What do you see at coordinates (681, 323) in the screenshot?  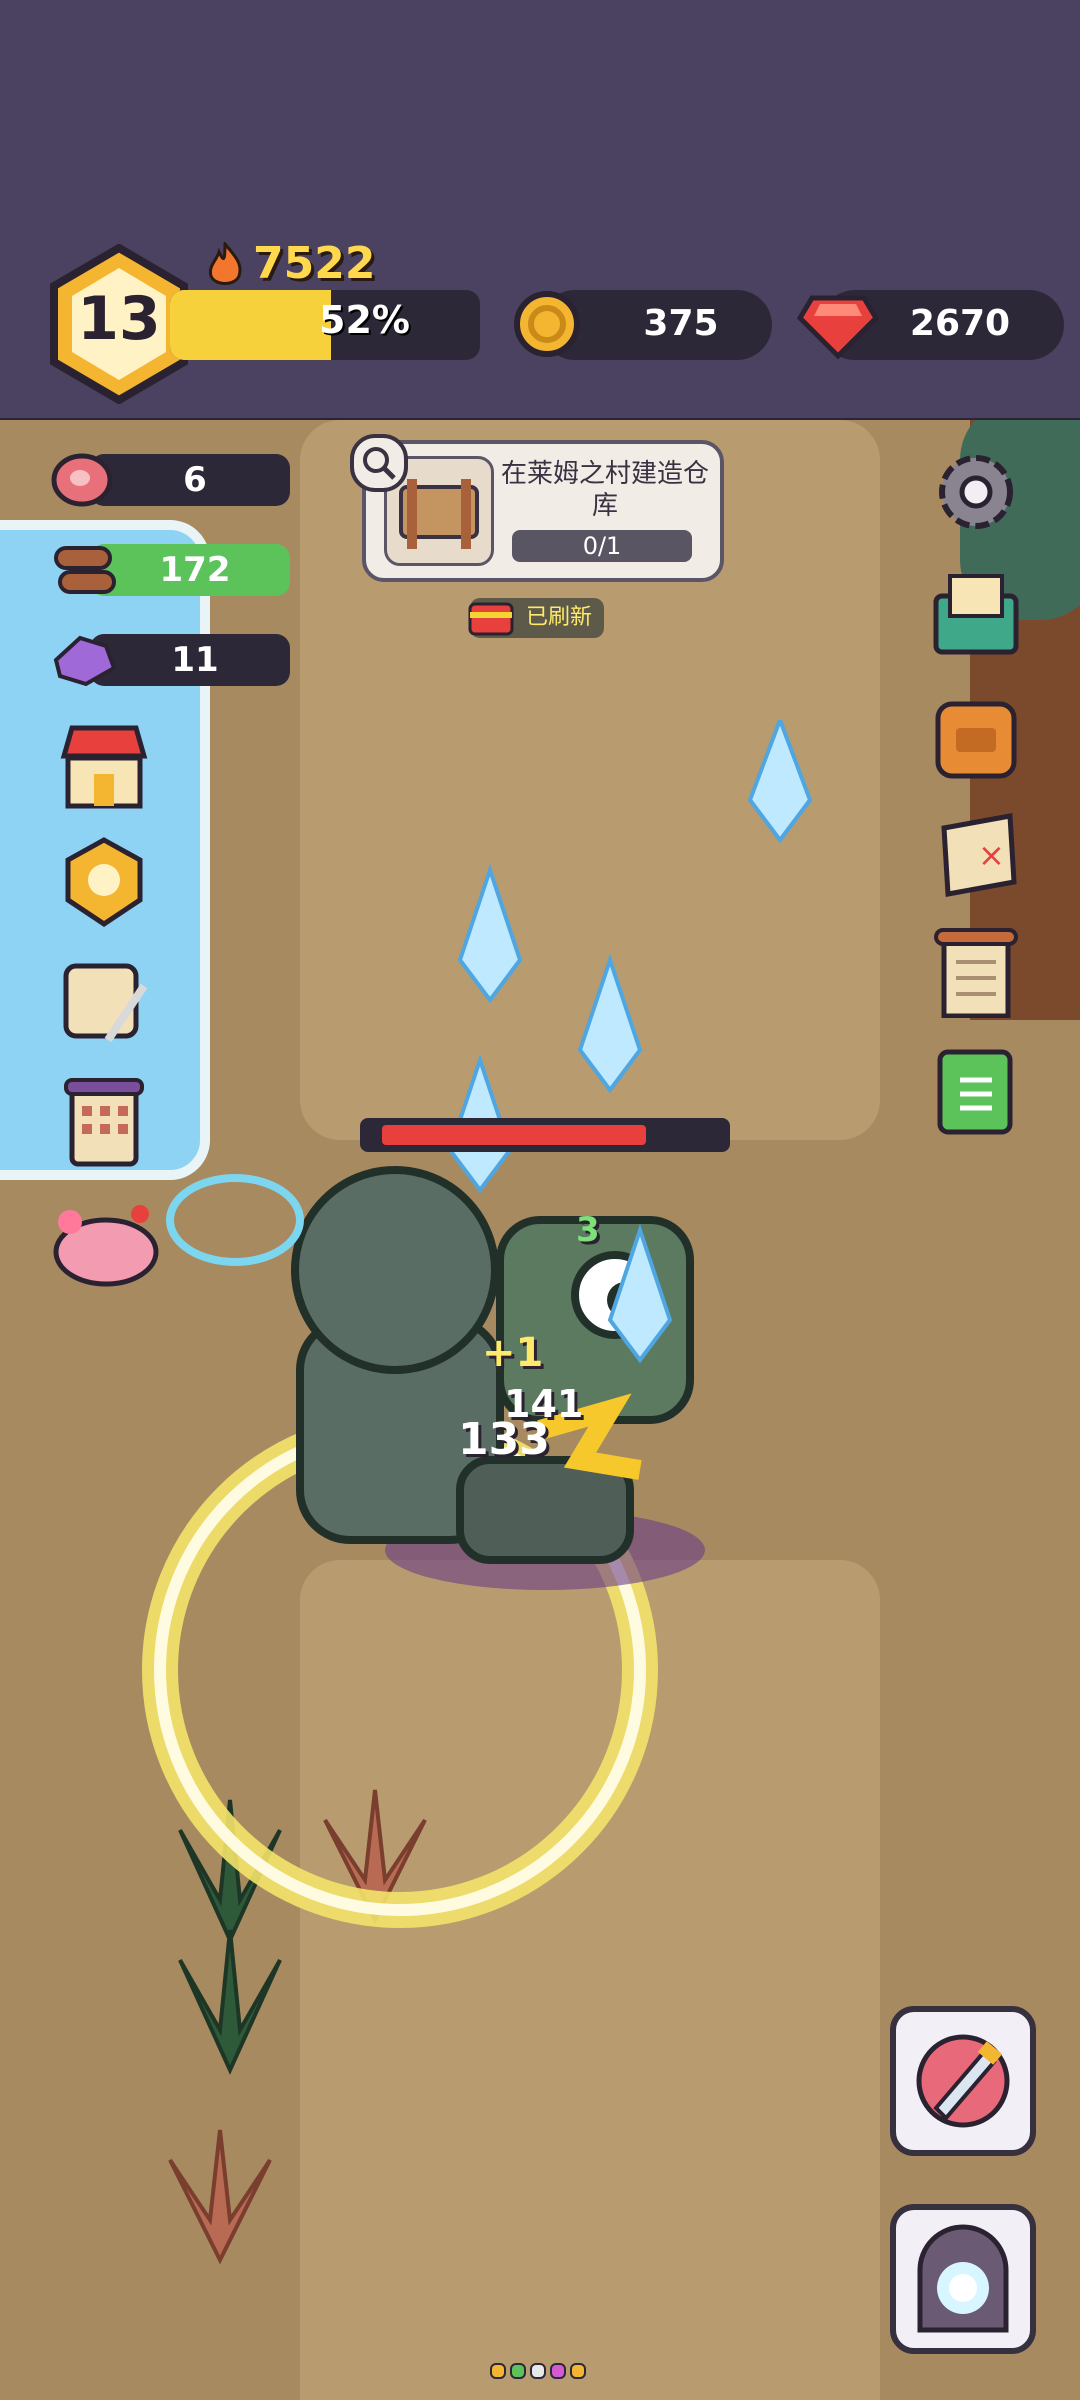 I see `gold-value: 375` at bounding box center [681, 323].